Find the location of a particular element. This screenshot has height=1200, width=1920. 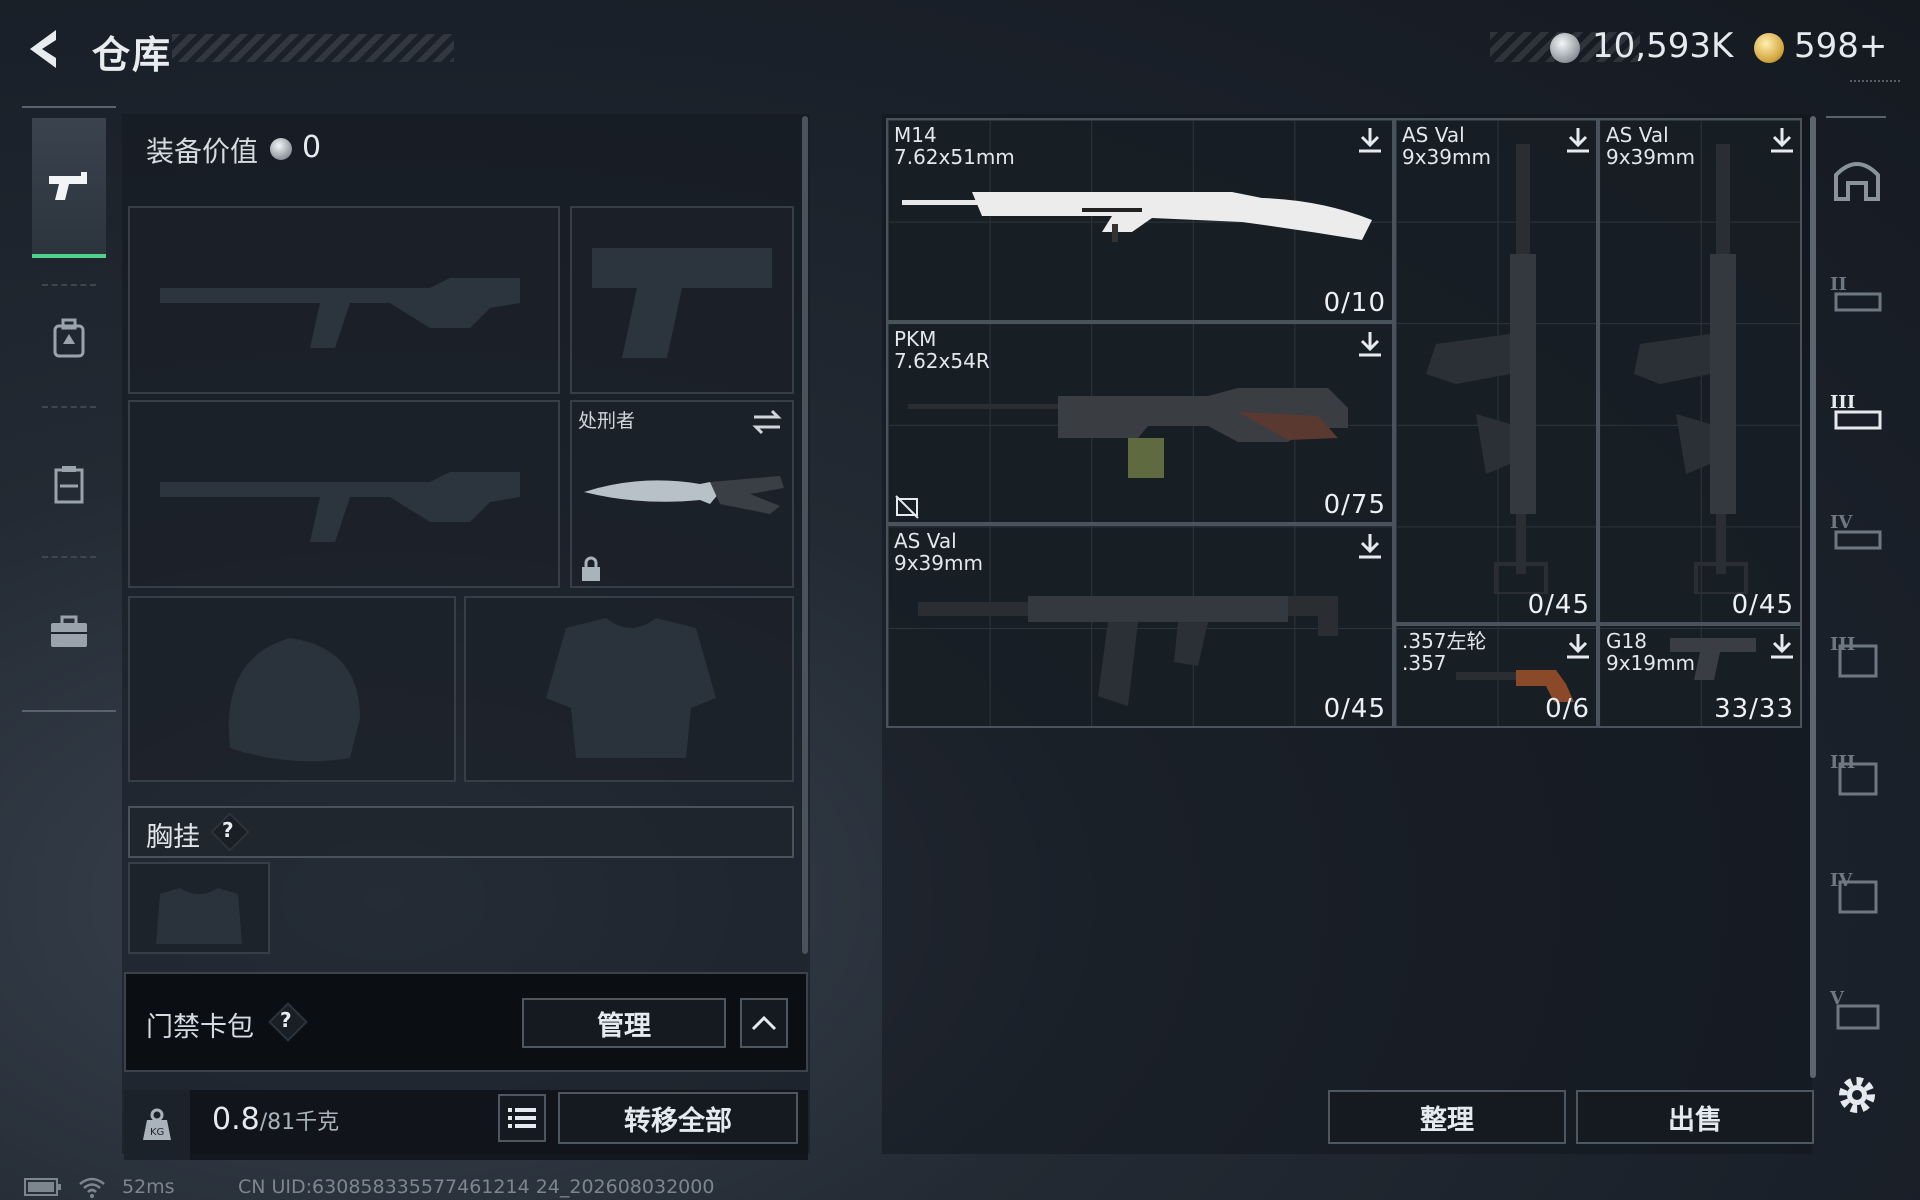

list-icon is located at coordinates (522, 1118).